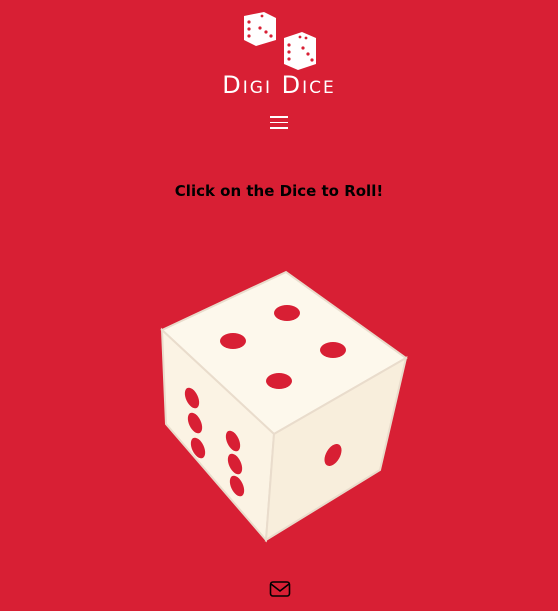 Image resolution: width=558 pixels, height=611 pixels. I want to click on roll-instruction: Click on the Dice to Roll!, so click(279, 191).